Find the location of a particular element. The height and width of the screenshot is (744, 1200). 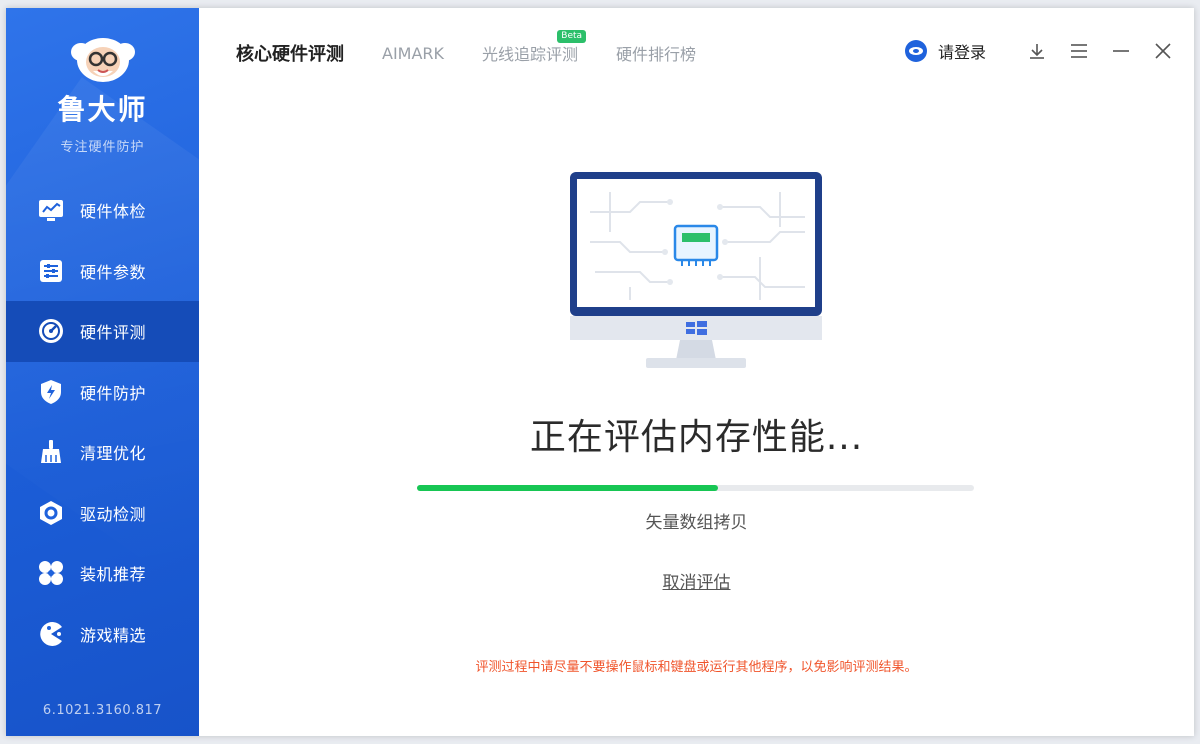

tab-label: 硬件排行榜 is located at coordinates (656, 54).